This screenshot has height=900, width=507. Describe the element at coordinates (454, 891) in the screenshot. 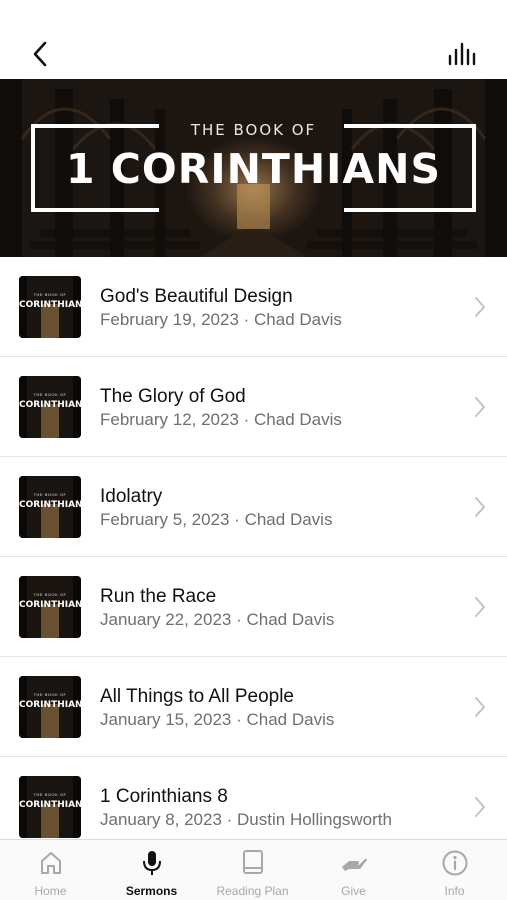

I see `tab-label: Info` at that location.